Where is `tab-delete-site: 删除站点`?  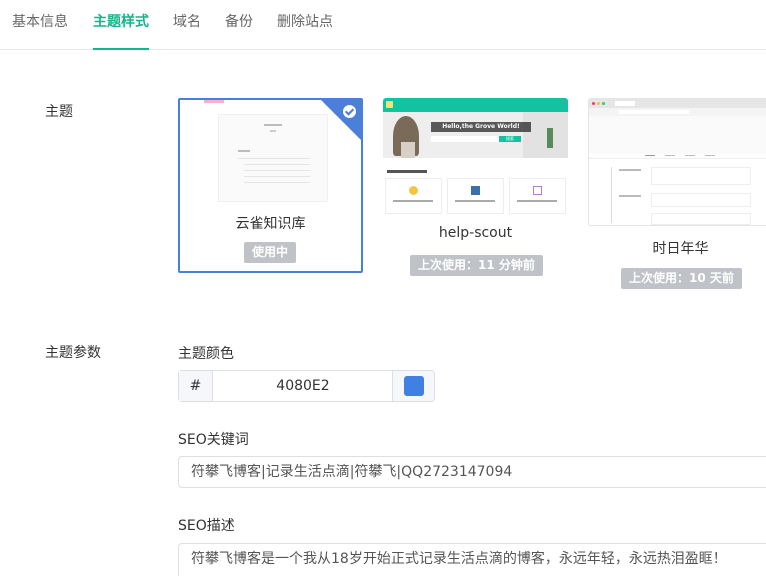 tab-delete-site: 删除站点 is located at coordinates (305, 25).